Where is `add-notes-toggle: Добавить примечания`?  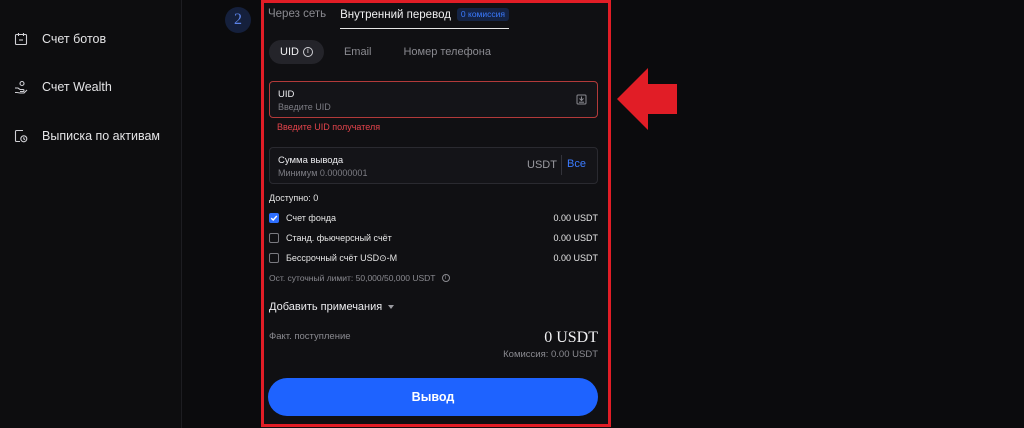
add-notes-toggle: Добавить примечания is located at coordinates (332, 307).